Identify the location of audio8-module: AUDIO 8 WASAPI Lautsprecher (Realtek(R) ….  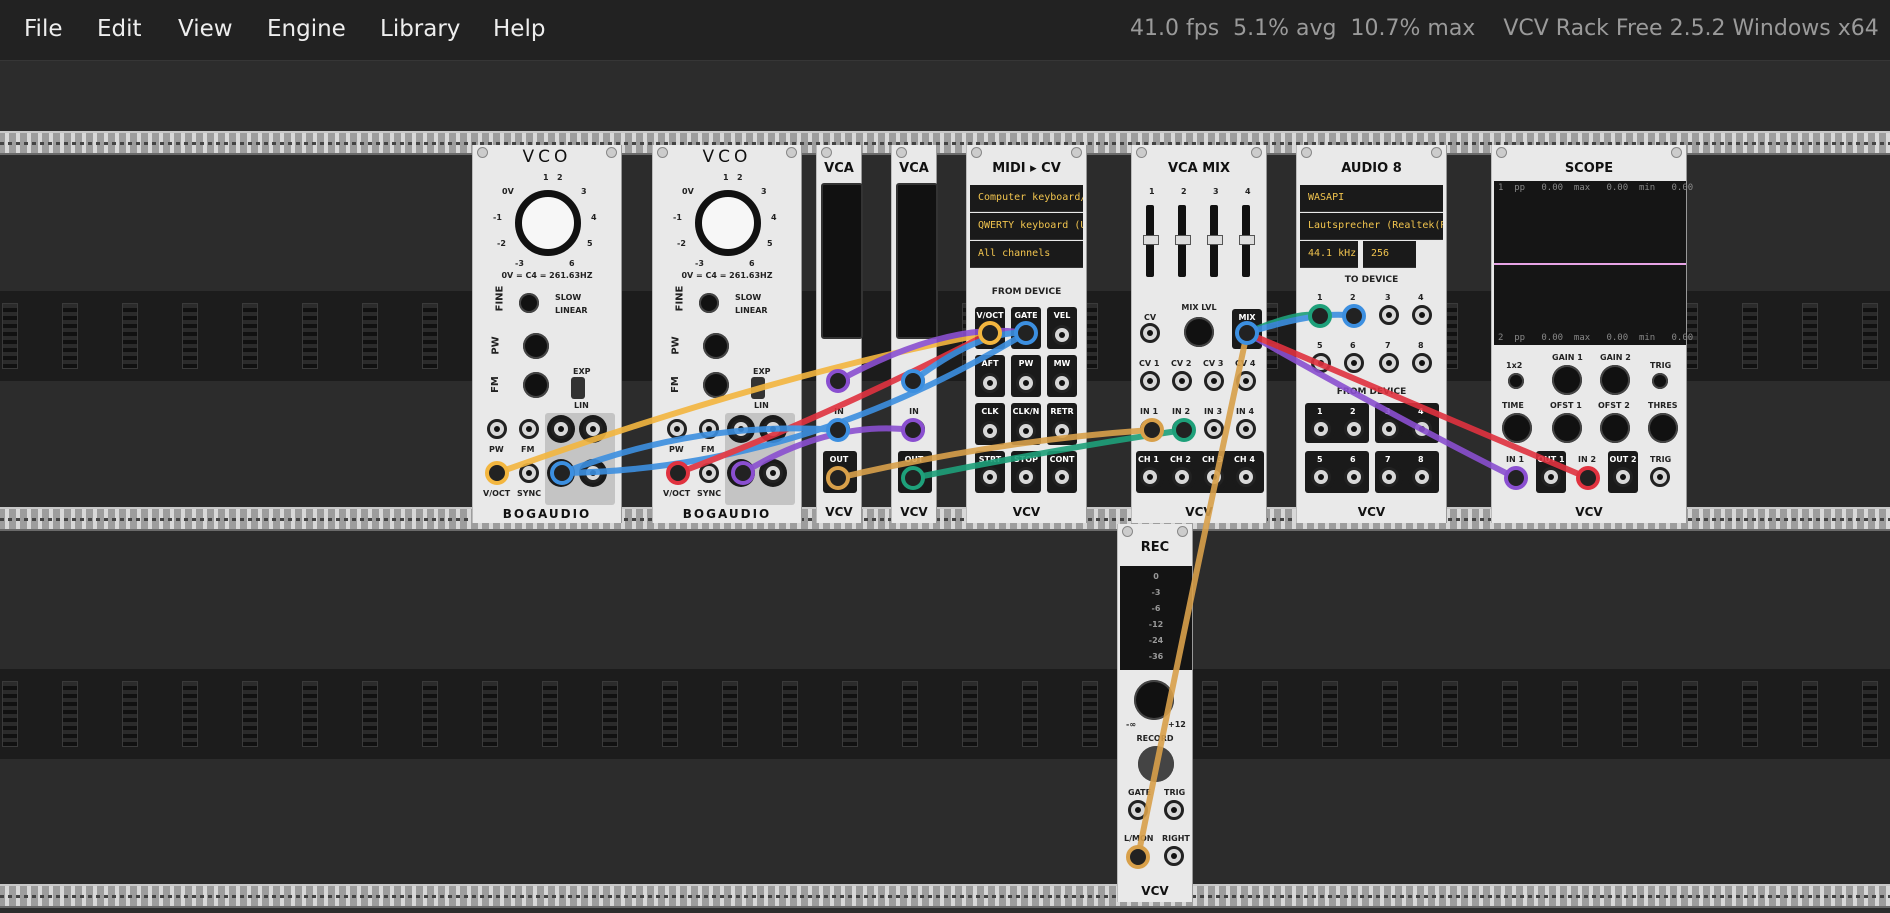
(1371, 334).